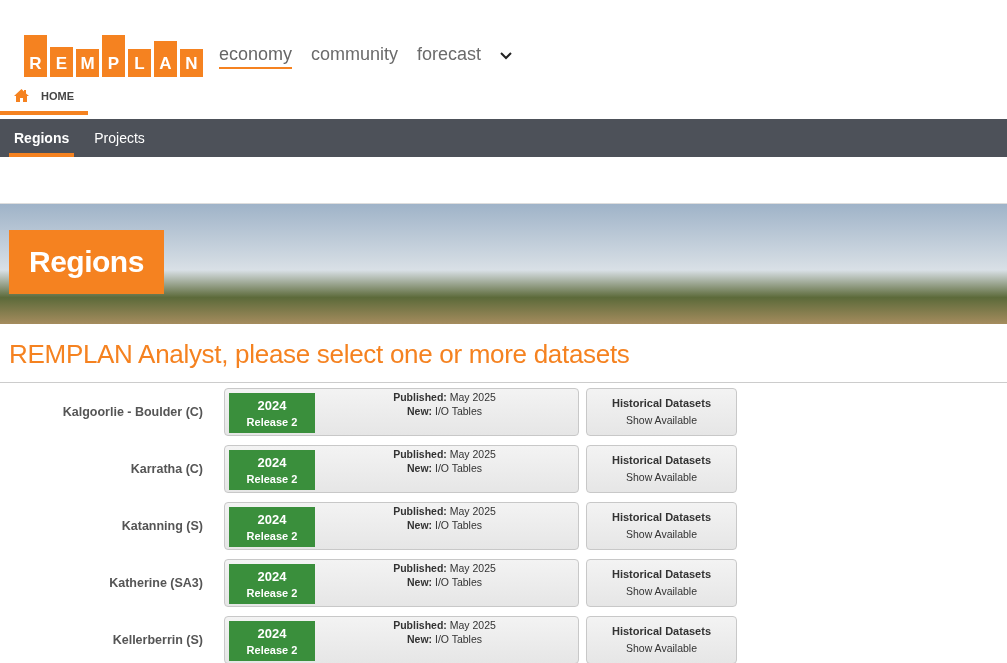 Image resolution: width=1007 pixels, height=663 pixels. Describe the element at coordinates (155, 582) in the screenshot. I see `region-name: Katherine (SA3)` at that location.